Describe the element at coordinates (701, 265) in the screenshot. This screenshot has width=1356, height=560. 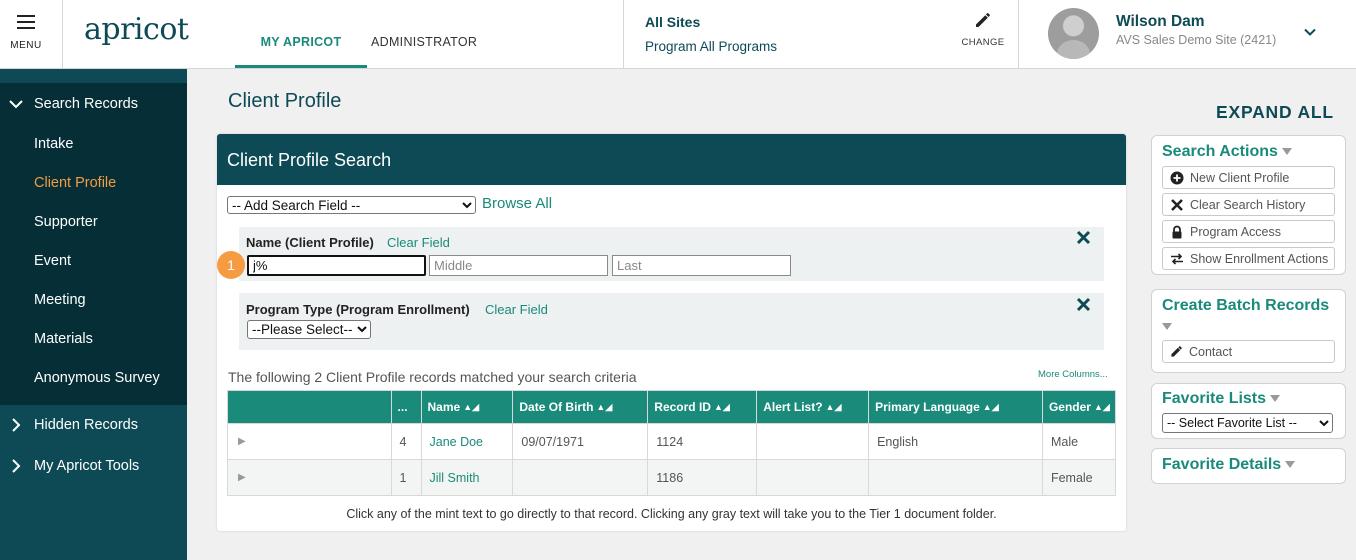
I see `last-name-input` at that location.